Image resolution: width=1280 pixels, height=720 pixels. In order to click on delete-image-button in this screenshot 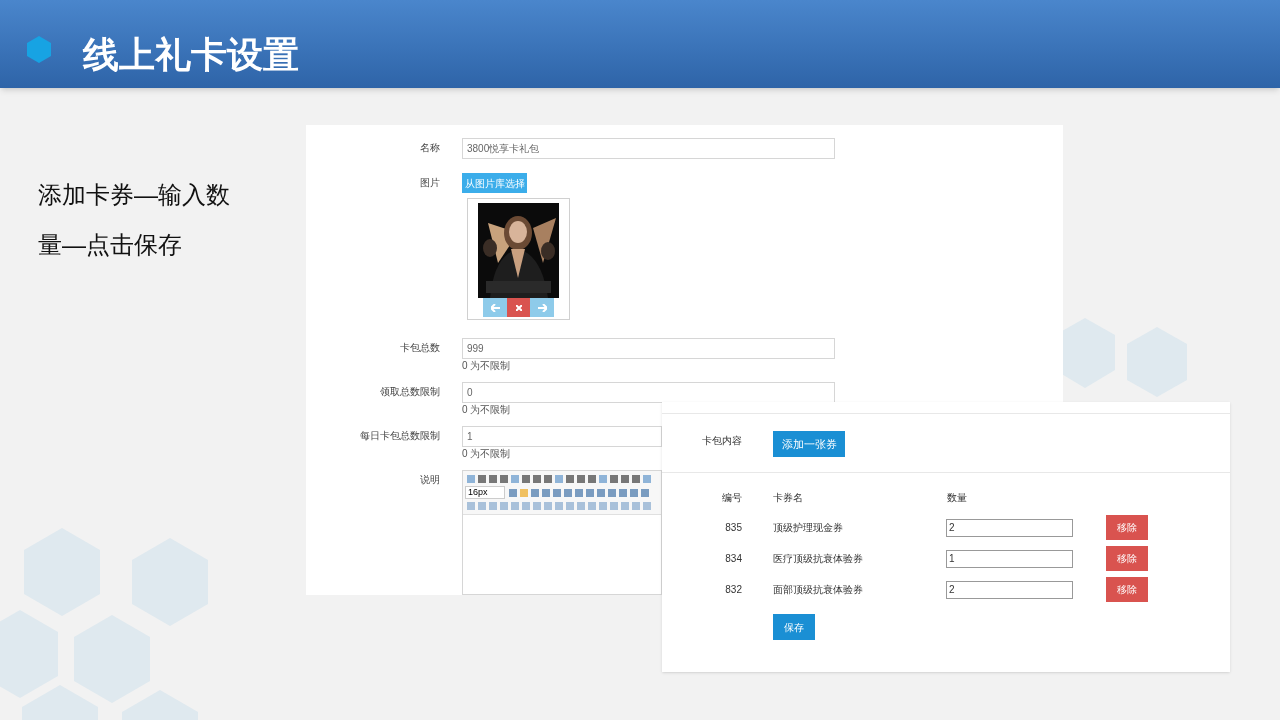, I will do `click(518, 307)`.